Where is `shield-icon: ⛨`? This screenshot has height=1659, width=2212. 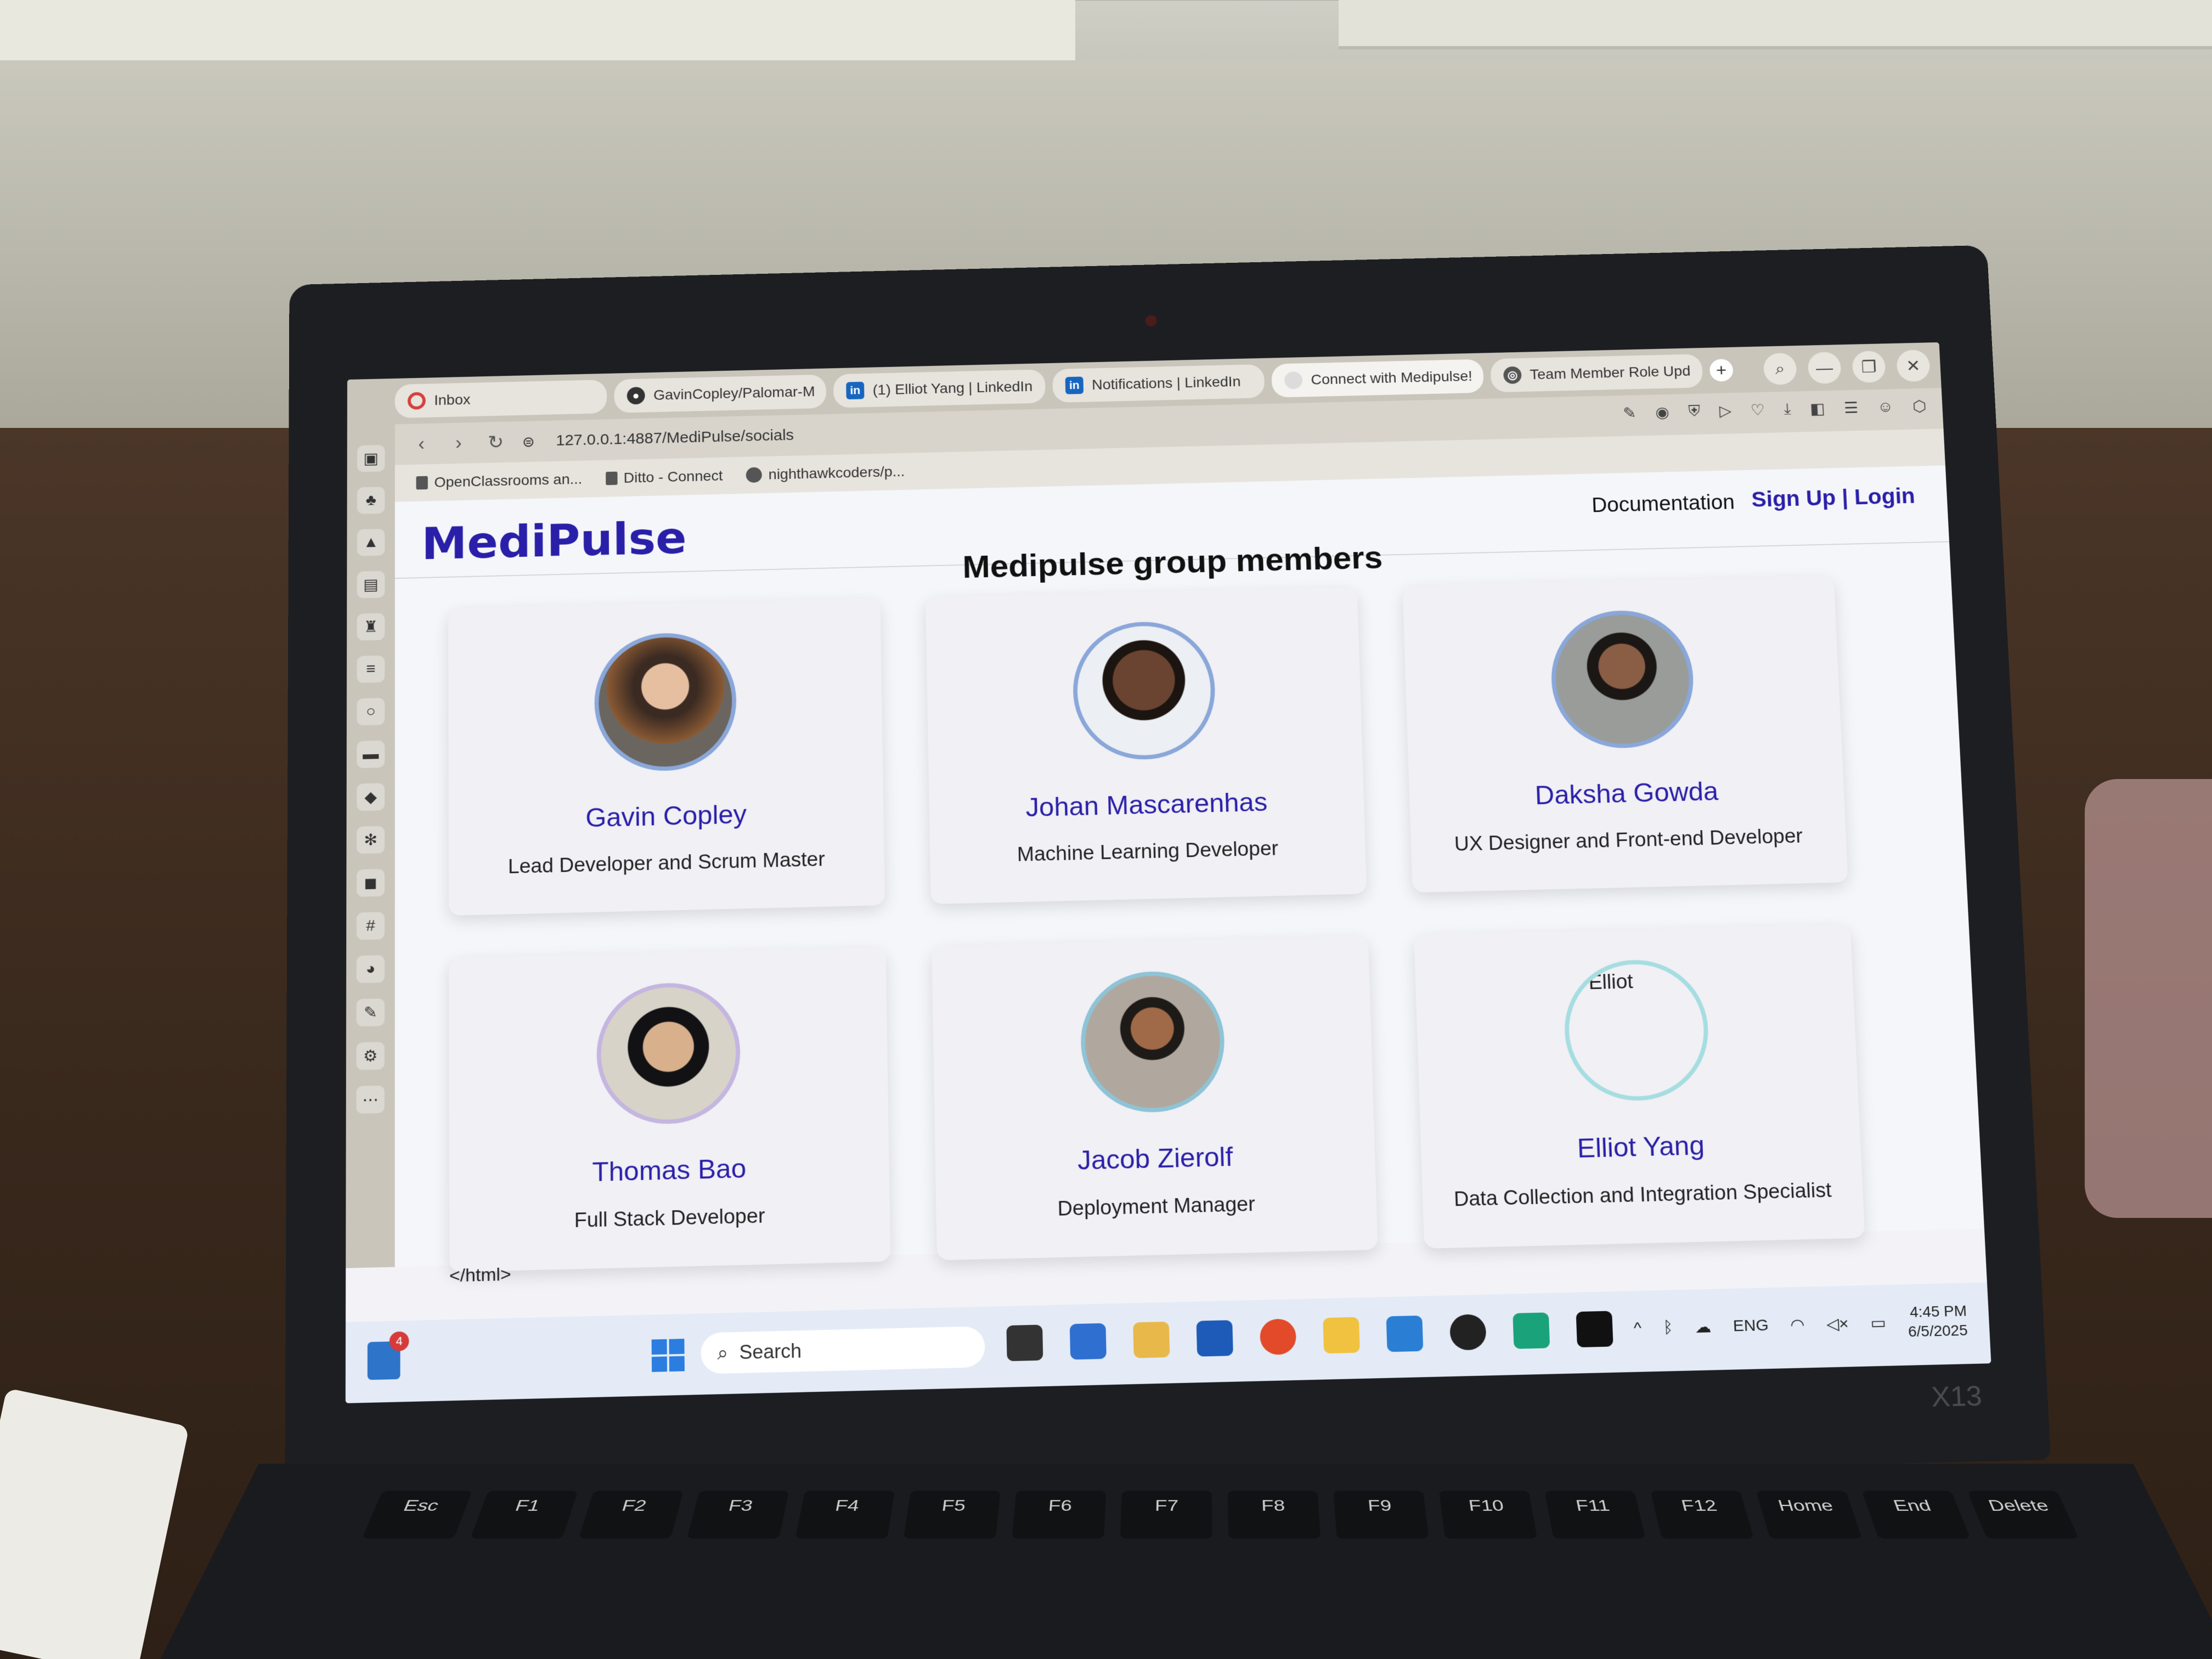
shield-icon: ⛨ is located at coordinates (1695, 412).